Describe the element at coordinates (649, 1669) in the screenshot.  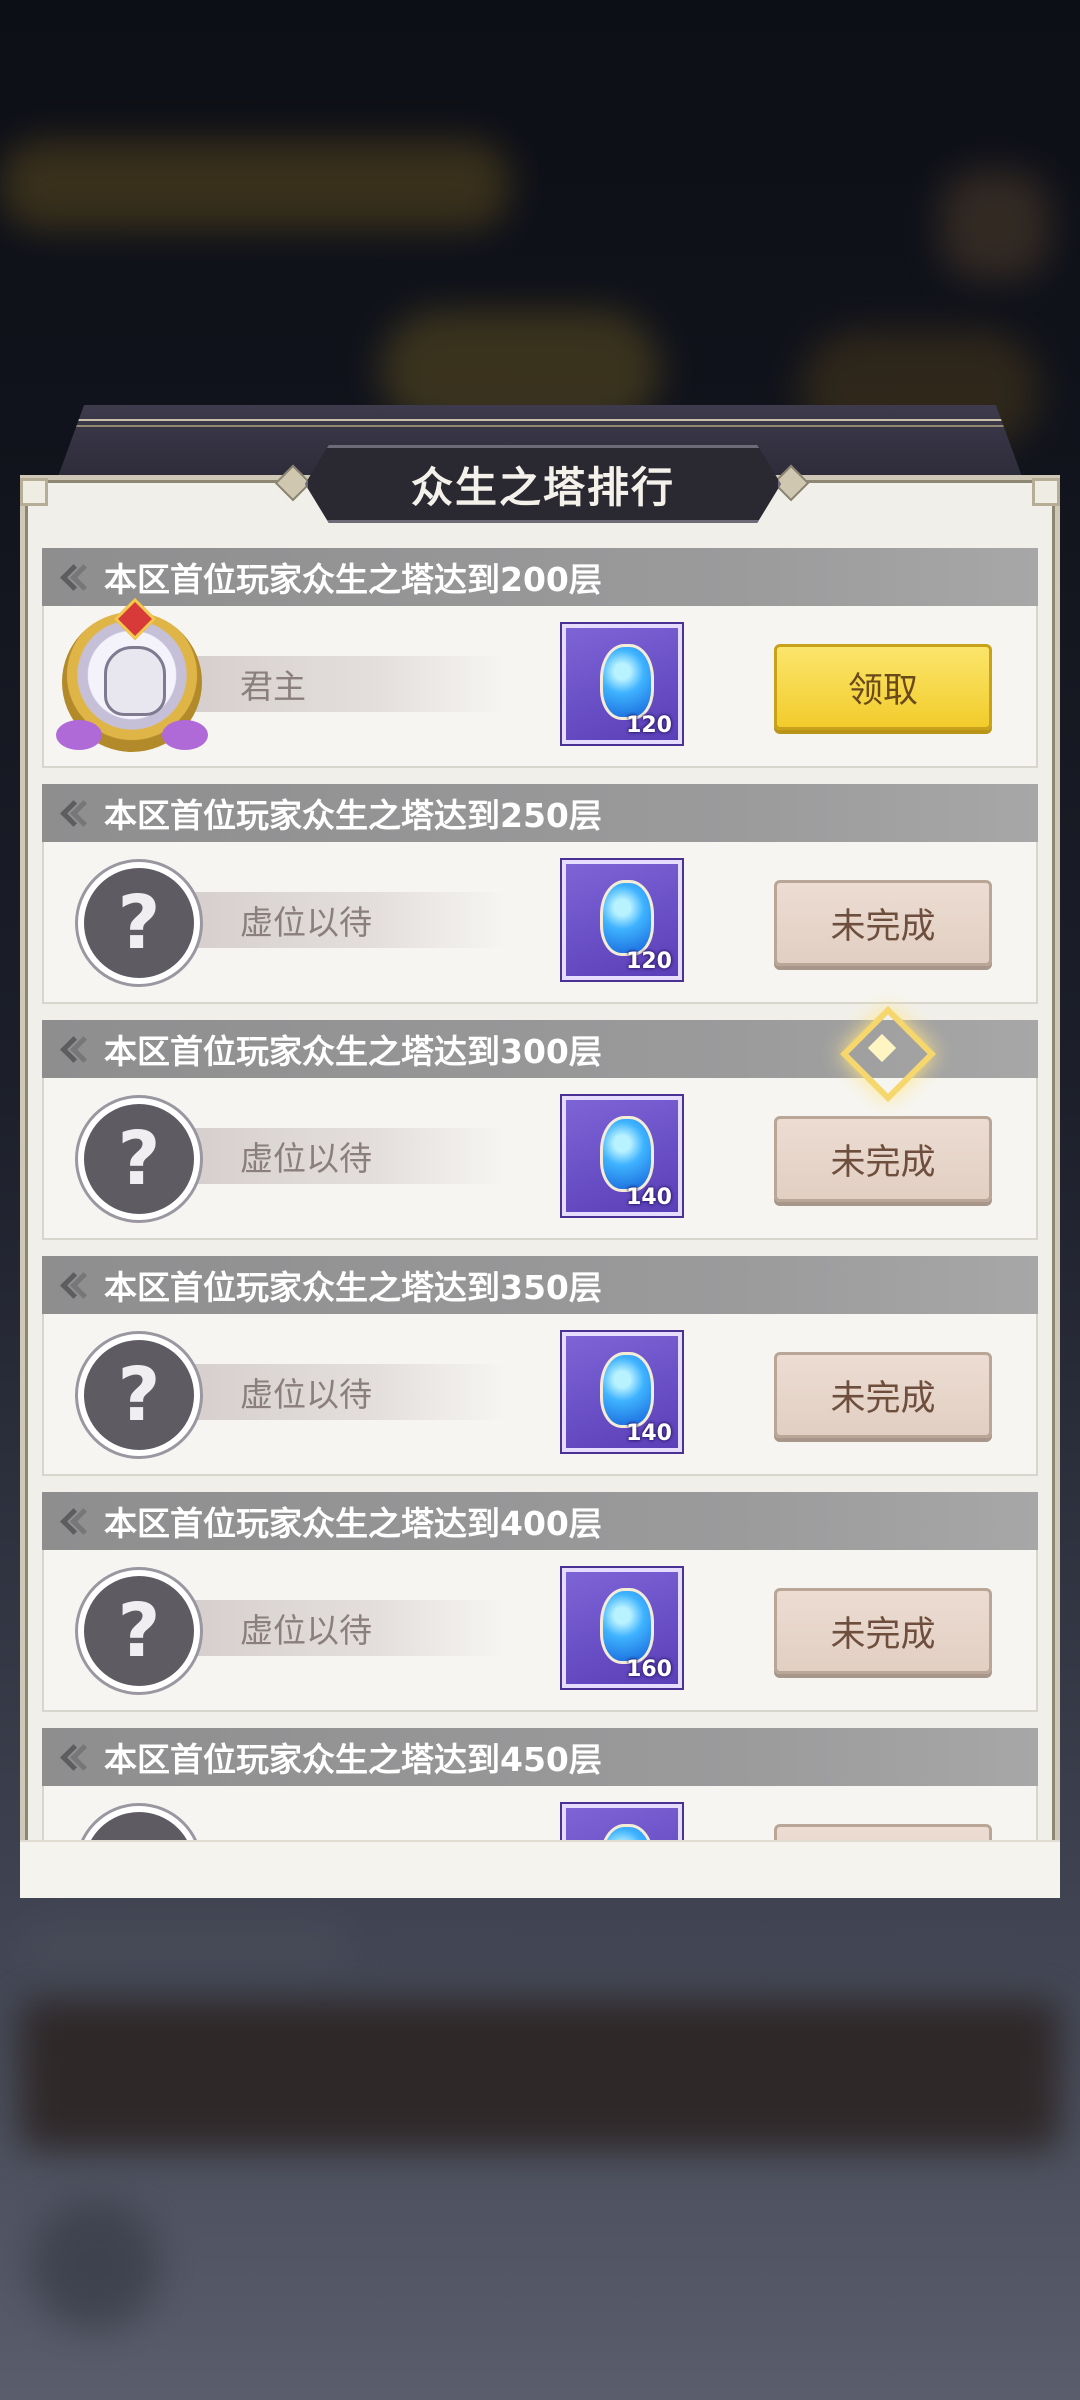
I see `reward-count: 160` at that location.